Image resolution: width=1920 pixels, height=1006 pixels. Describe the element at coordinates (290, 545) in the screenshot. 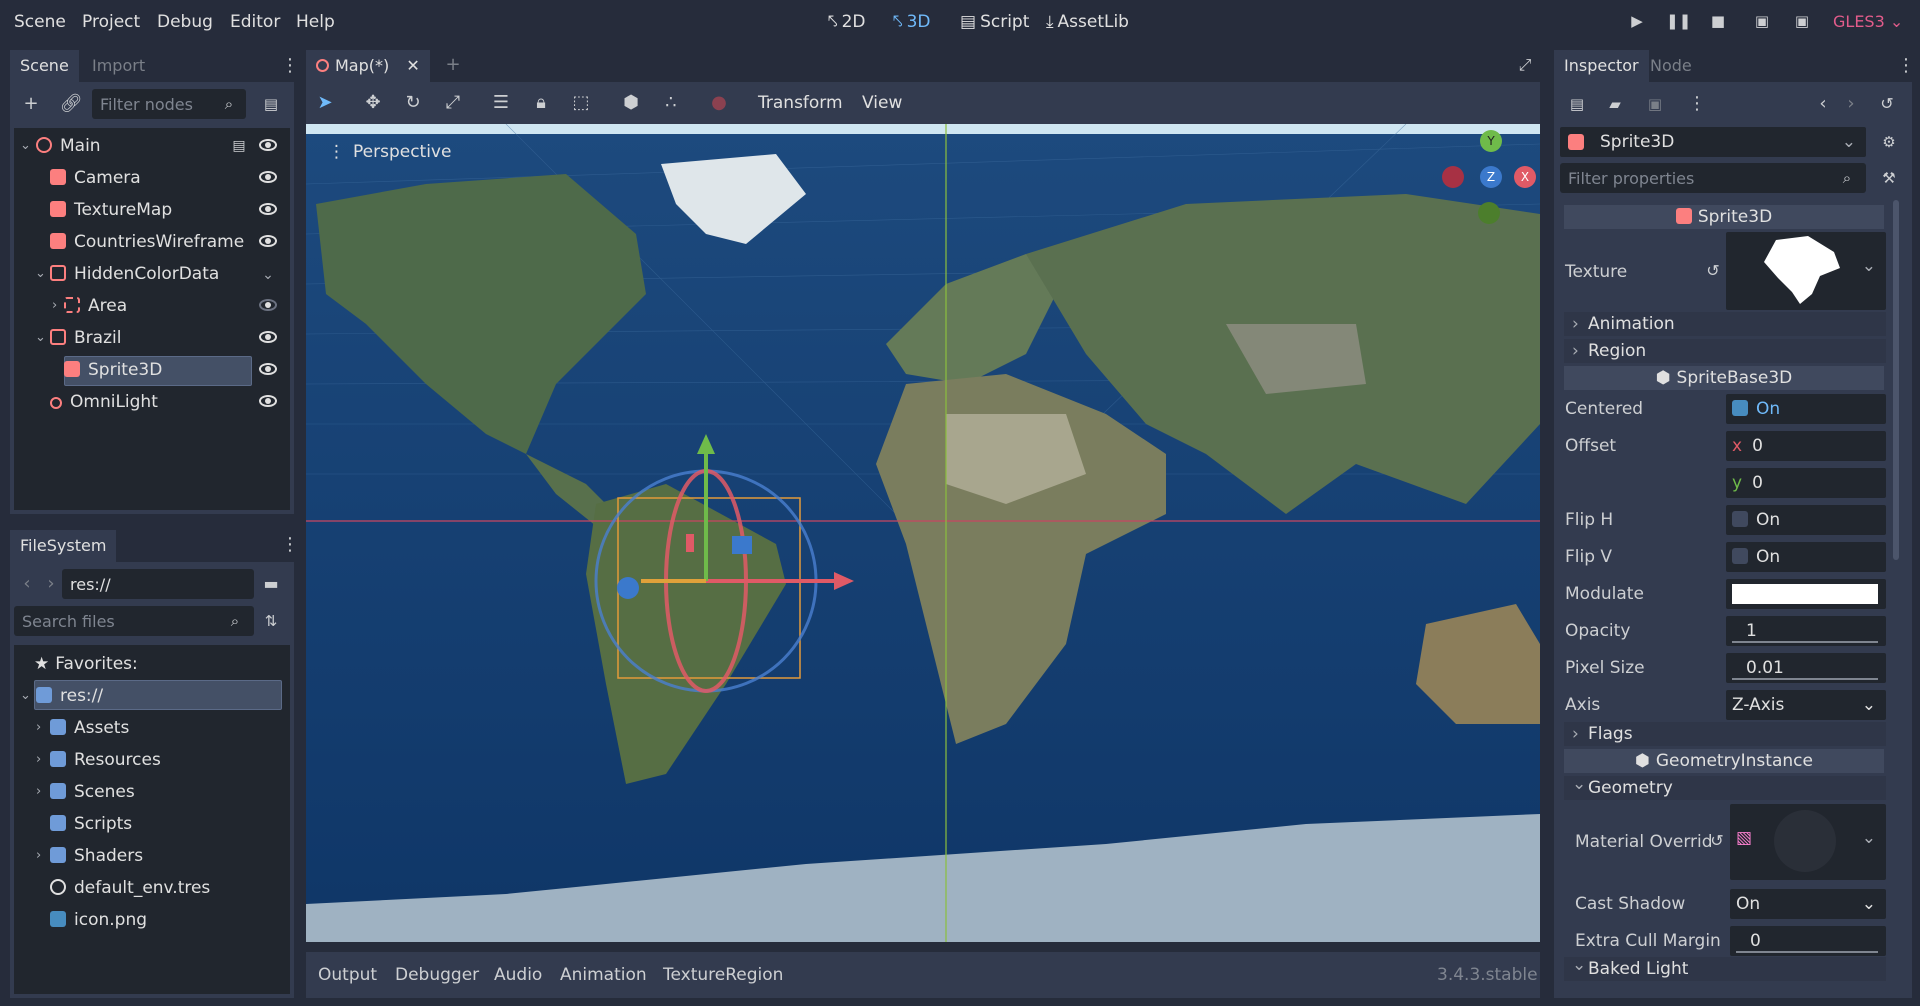

I see `filesystem-menu-icon: ⋮` at that location.